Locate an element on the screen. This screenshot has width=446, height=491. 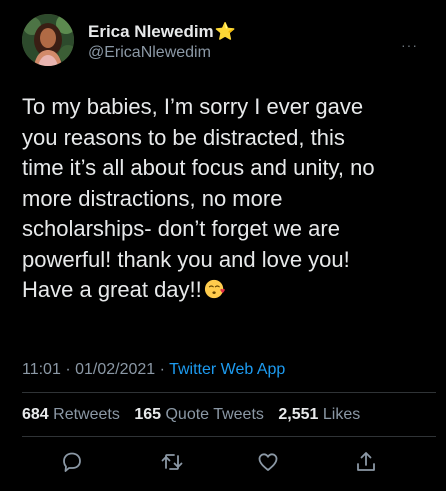
likes-stat: 2,551 Likes is located at coordinates (319, 414).